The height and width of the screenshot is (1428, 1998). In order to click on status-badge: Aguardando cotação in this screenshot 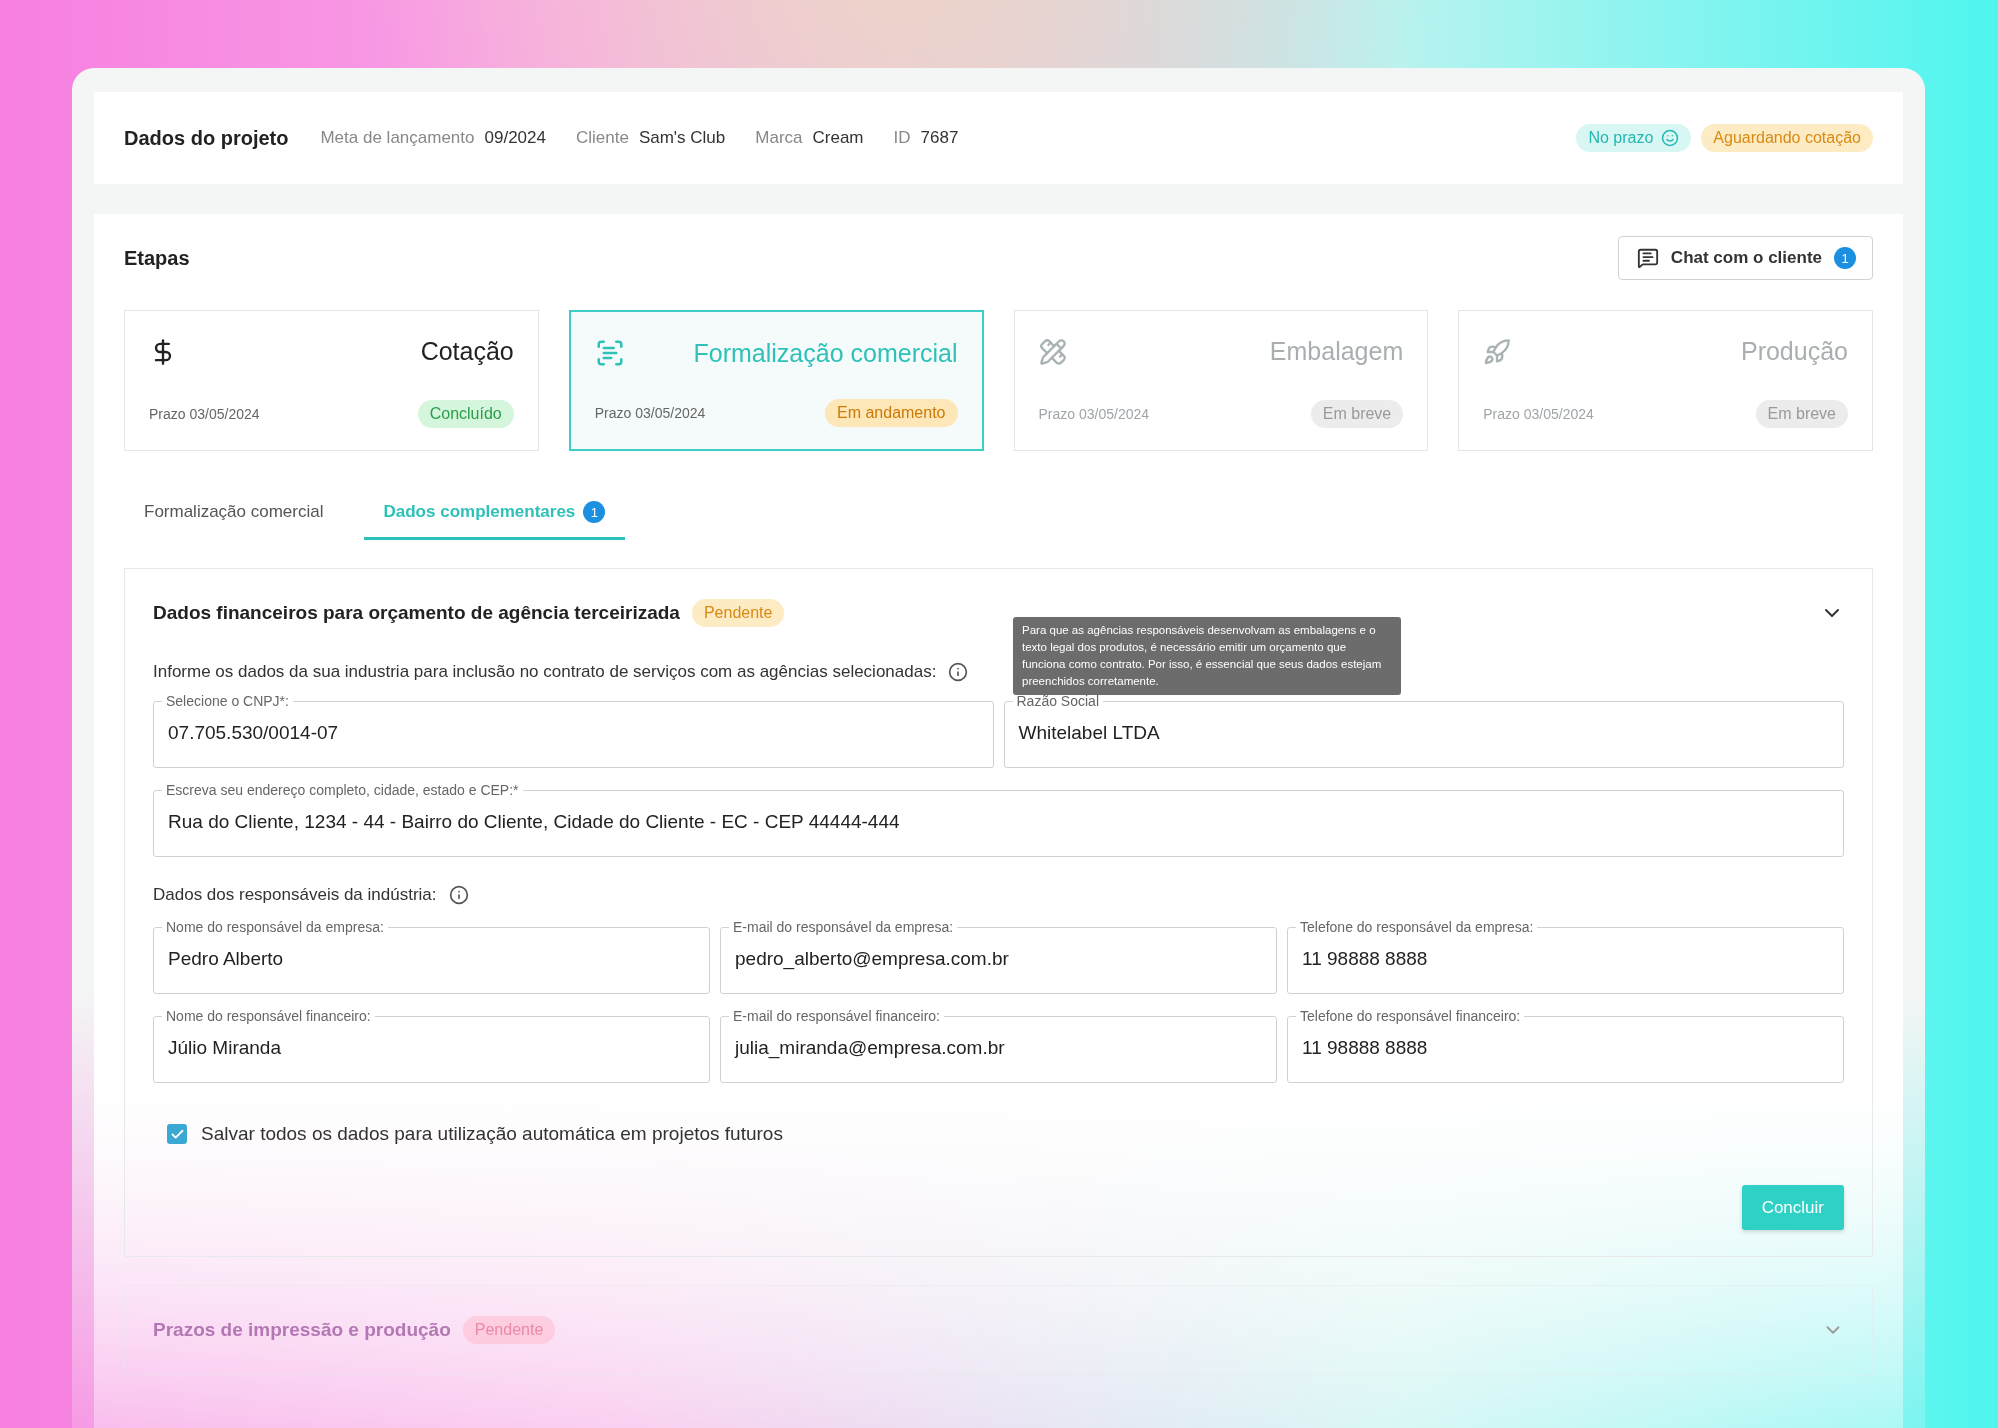, I will do `click(1787, 138)`.